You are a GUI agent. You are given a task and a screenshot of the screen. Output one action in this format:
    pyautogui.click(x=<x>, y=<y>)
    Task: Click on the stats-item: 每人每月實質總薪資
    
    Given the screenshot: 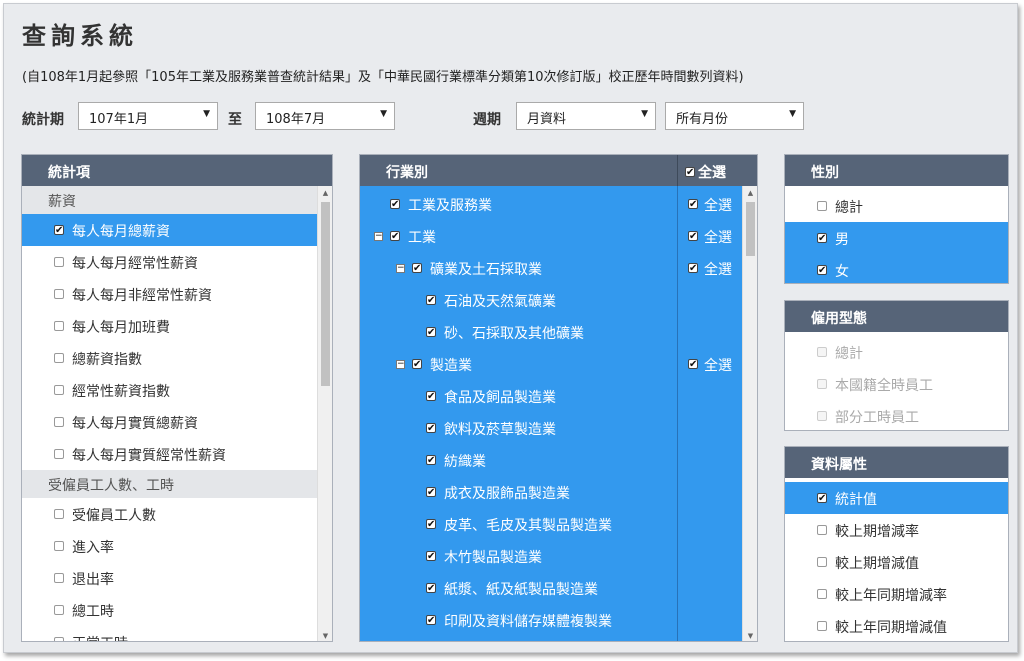 What is the action you would take?
    pyautogui.click(x=169, y=422)
    